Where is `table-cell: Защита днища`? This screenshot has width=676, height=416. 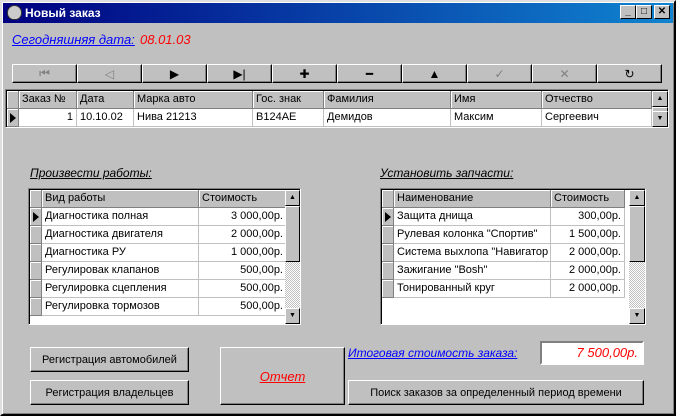
table-cell: Защита днища is located at coordinates (472, 217).